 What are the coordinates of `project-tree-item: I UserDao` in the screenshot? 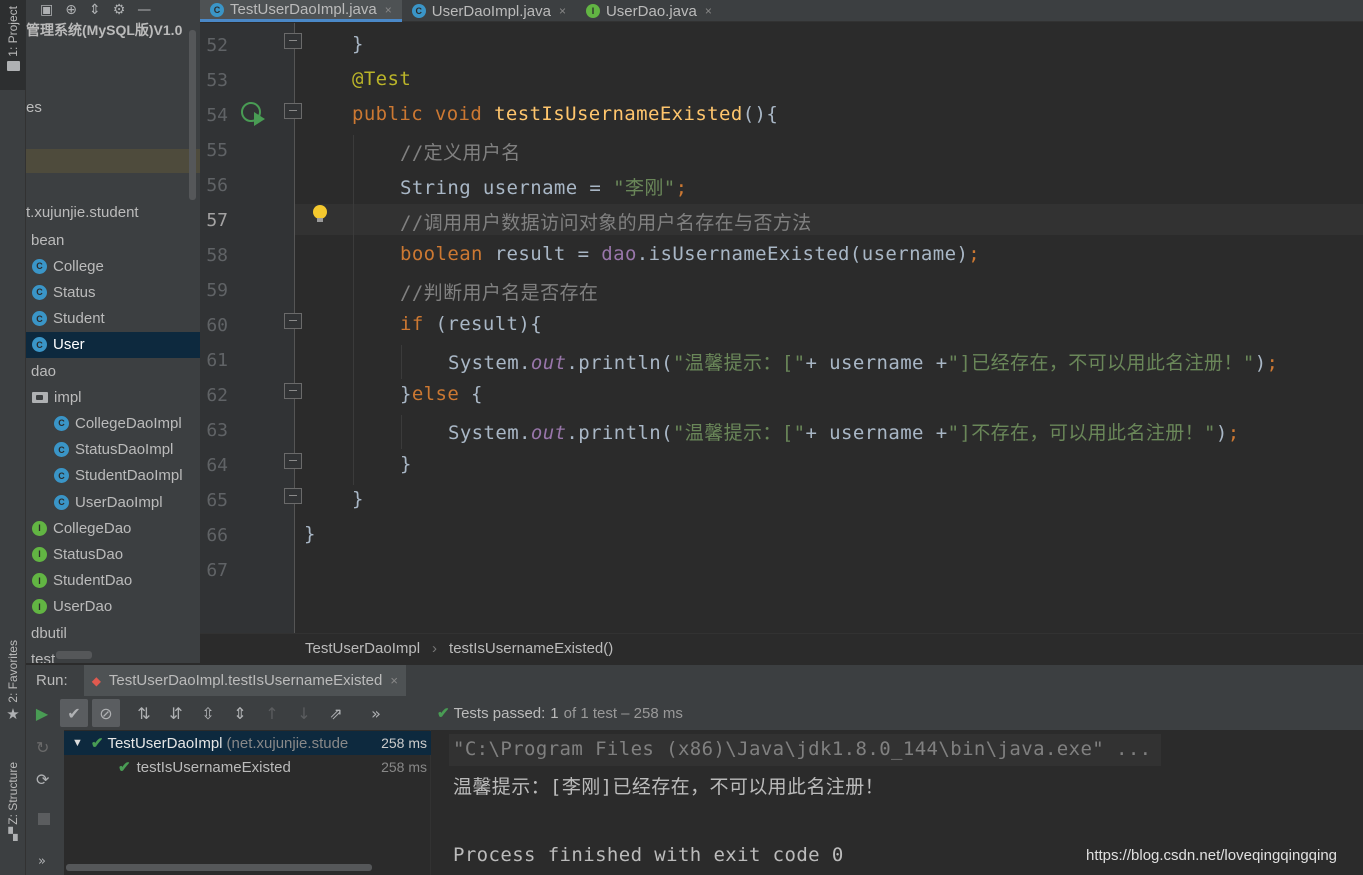 It's located at (113, 607).